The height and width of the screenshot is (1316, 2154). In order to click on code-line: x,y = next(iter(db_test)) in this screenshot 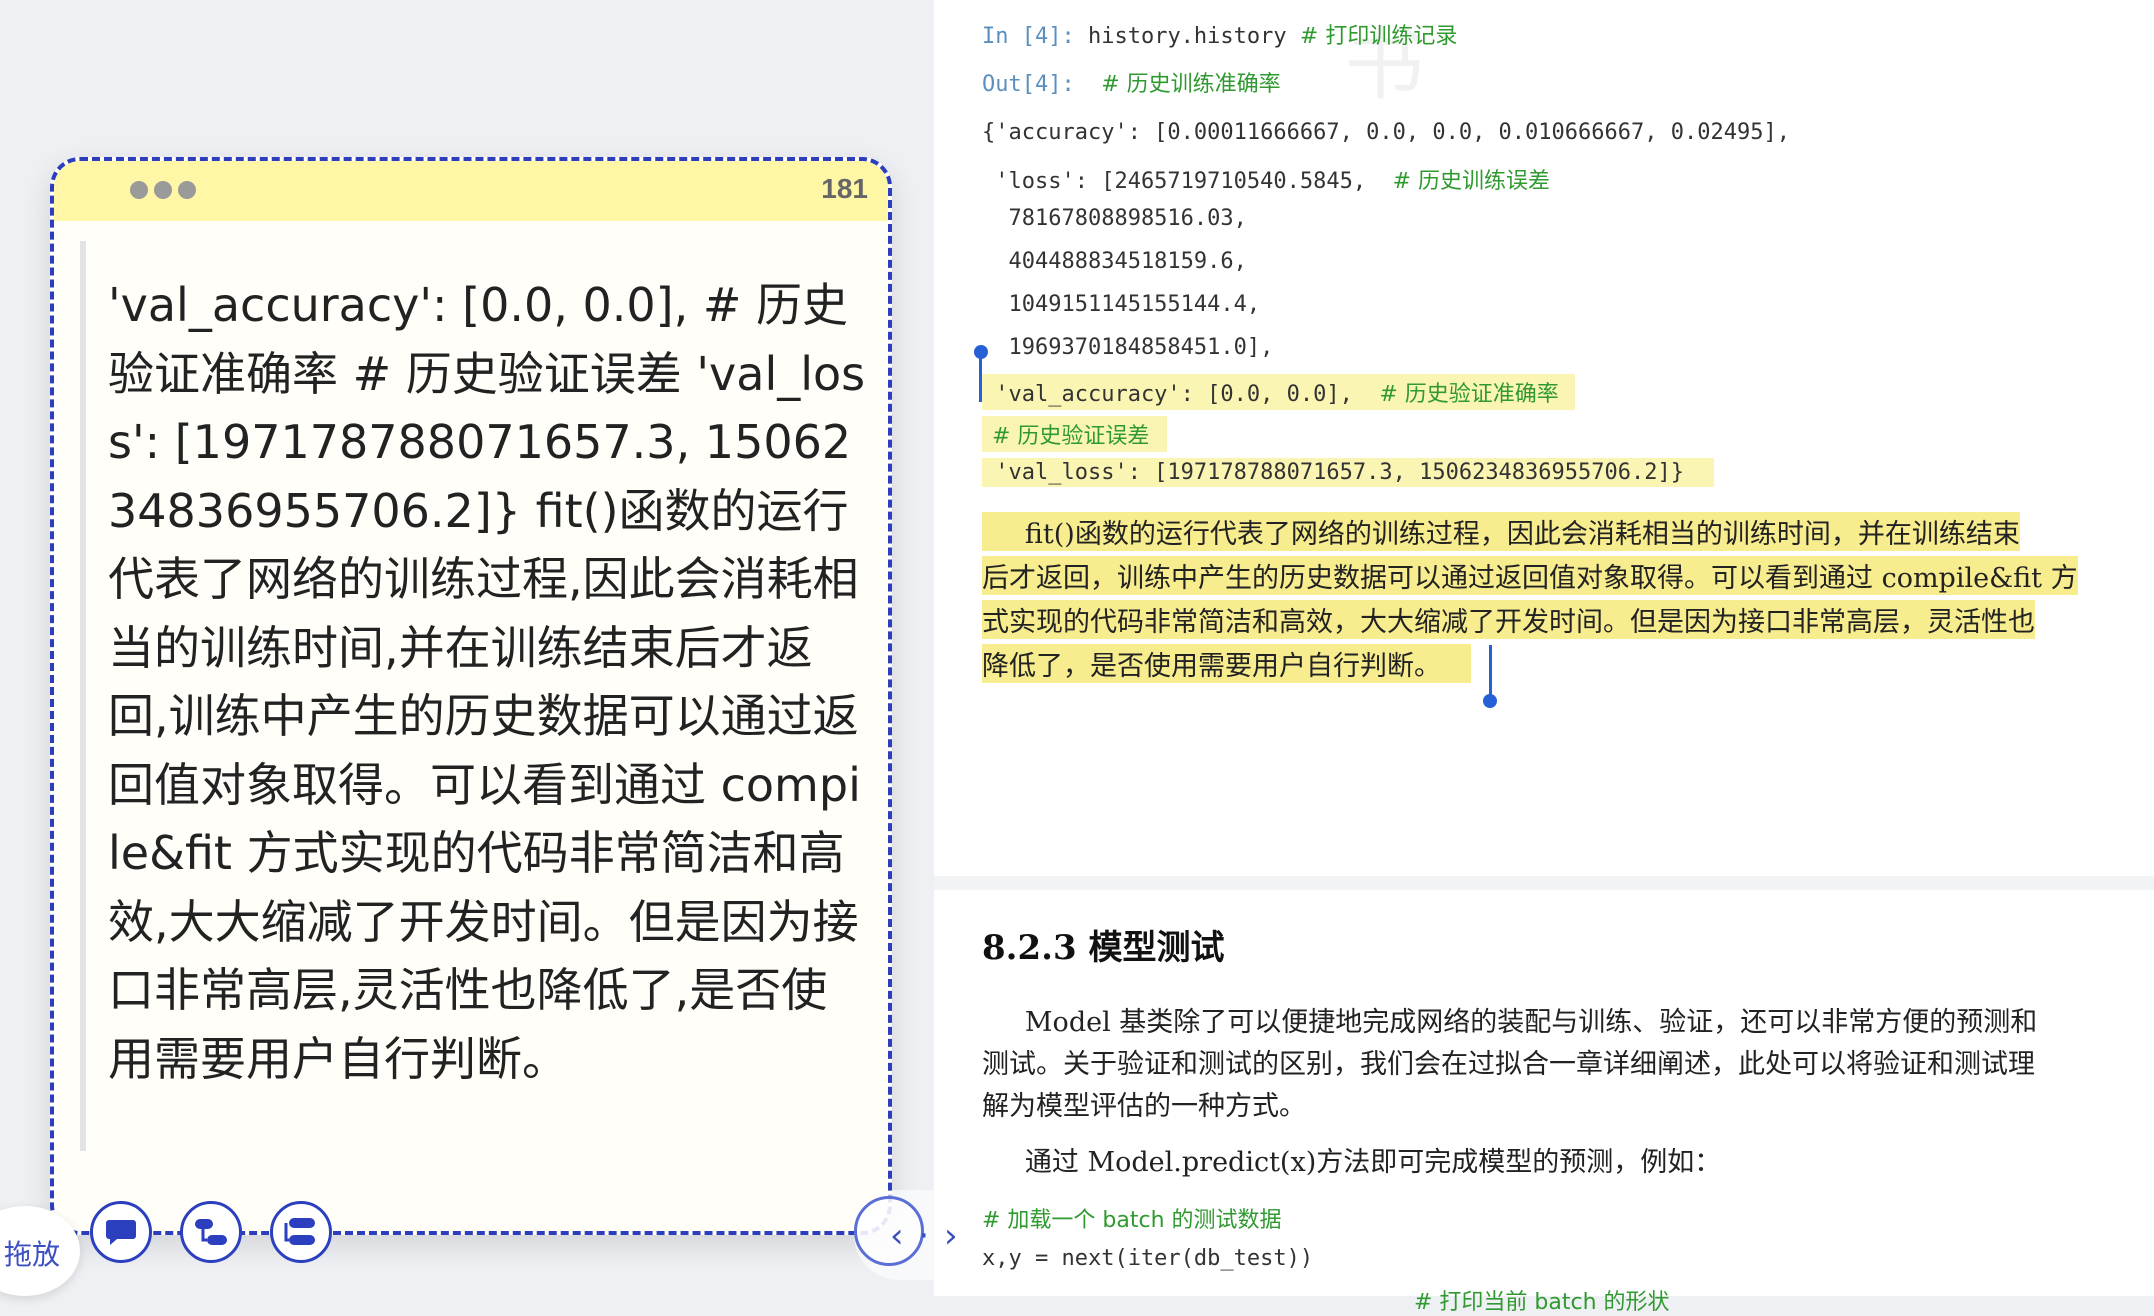, I will do `click(1148, 1258)`.